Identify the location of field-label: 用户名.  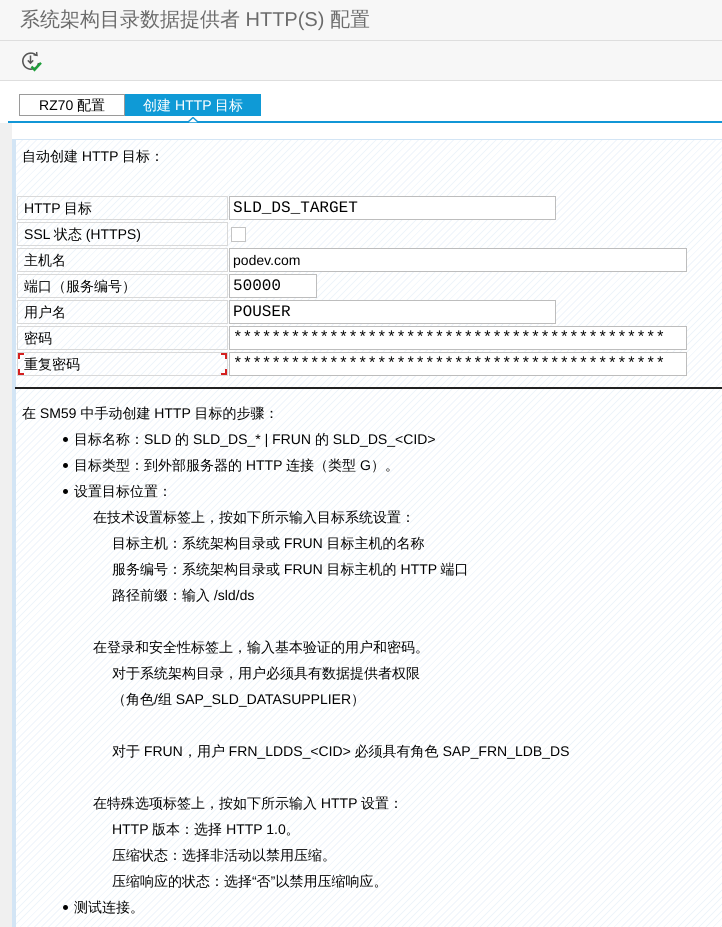
(122, 312).